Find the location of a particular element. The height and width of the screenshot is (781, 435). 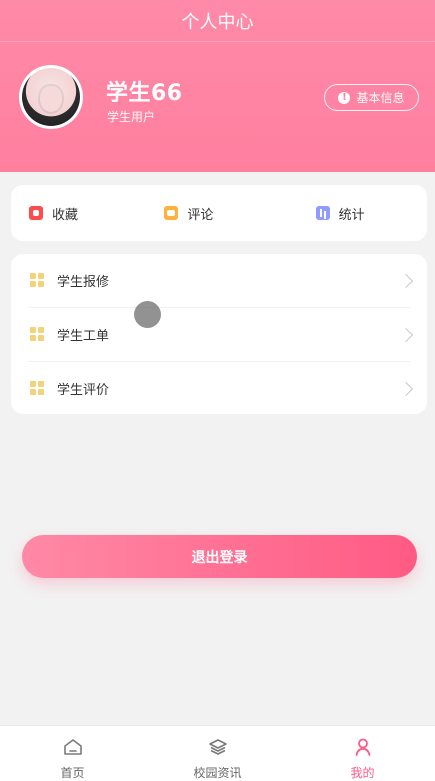

logout-button: 退出登录 is located at coordinates (219, 556).